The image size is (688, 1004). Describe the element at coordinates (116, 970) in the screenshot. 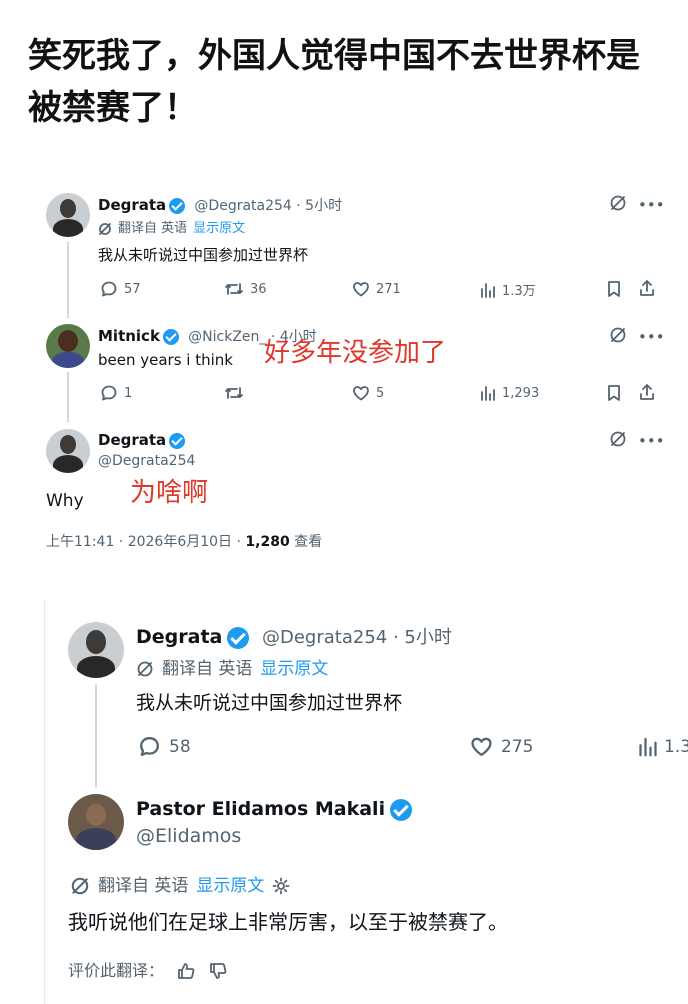

I see `rate-translation-label: 评价此翻译：` at that location.